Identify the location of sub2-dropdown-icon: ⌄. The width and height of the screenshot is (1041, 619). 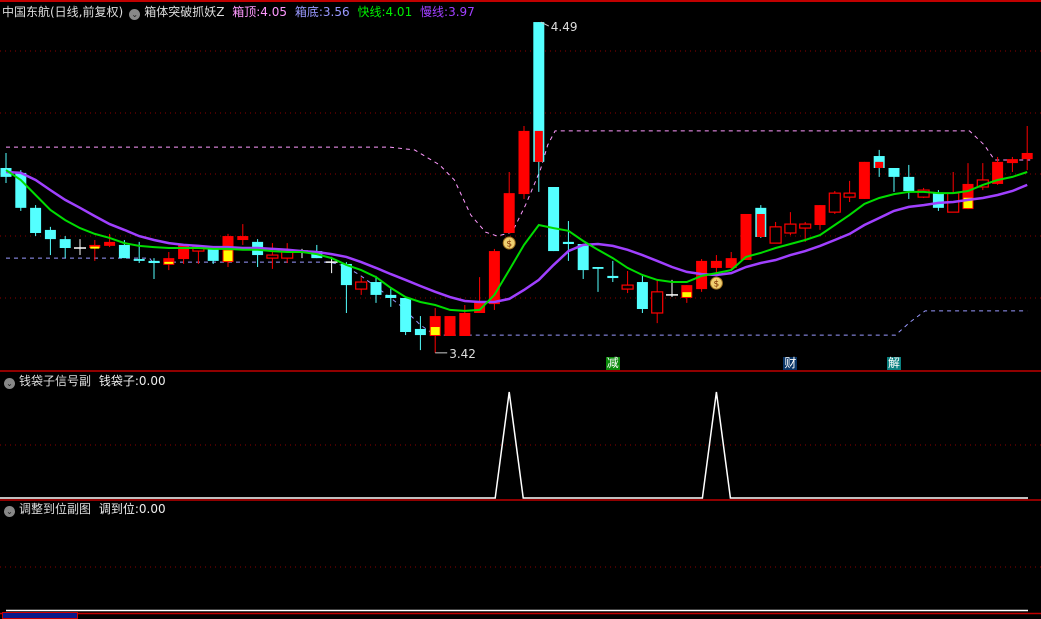
(9, 511).